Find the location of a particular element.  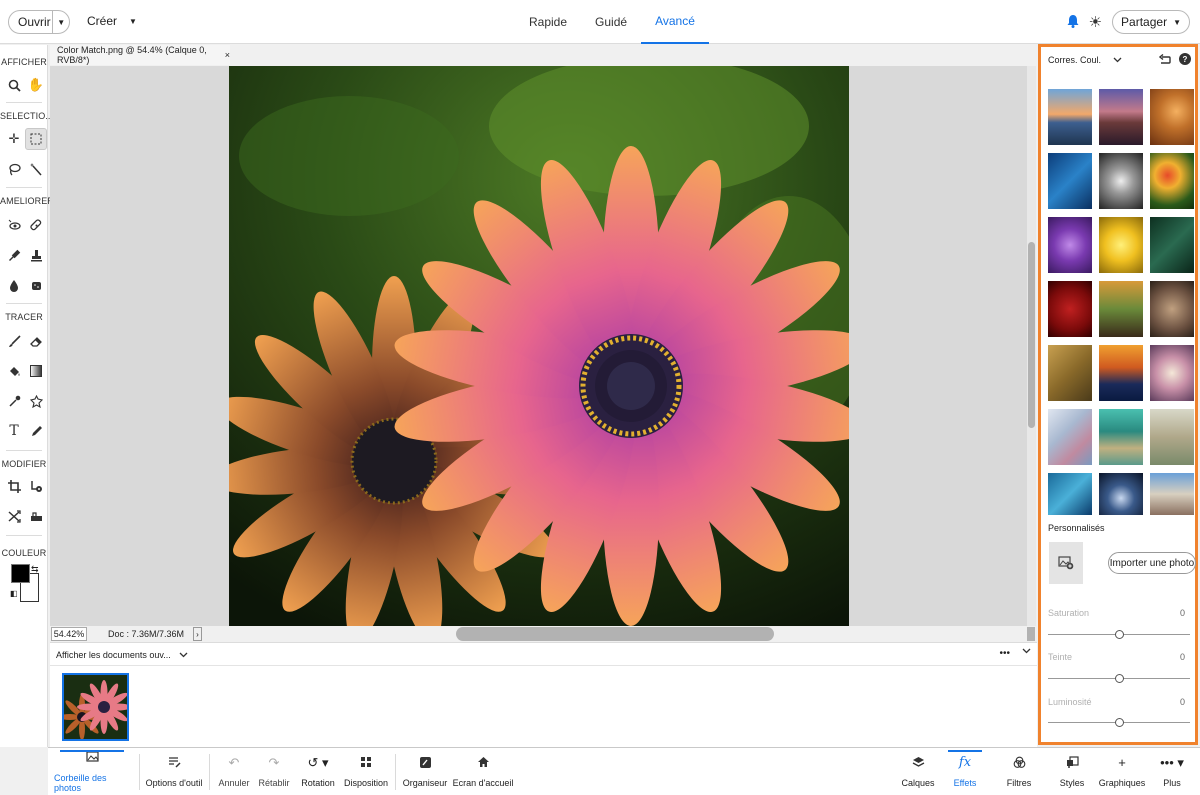

create-label: Créer is located at coordinates (102, 21).